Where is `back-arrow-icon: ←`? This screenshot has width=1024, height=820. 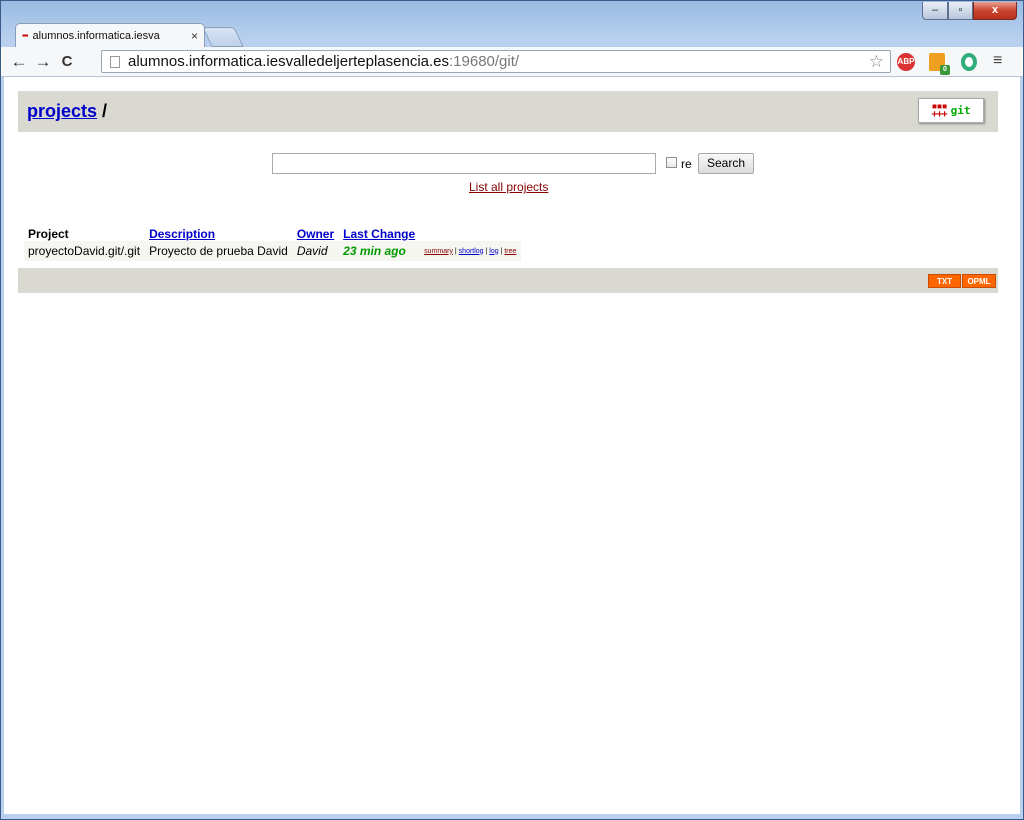 back-arrow-icon: ← is located at coordinates (19, 62).